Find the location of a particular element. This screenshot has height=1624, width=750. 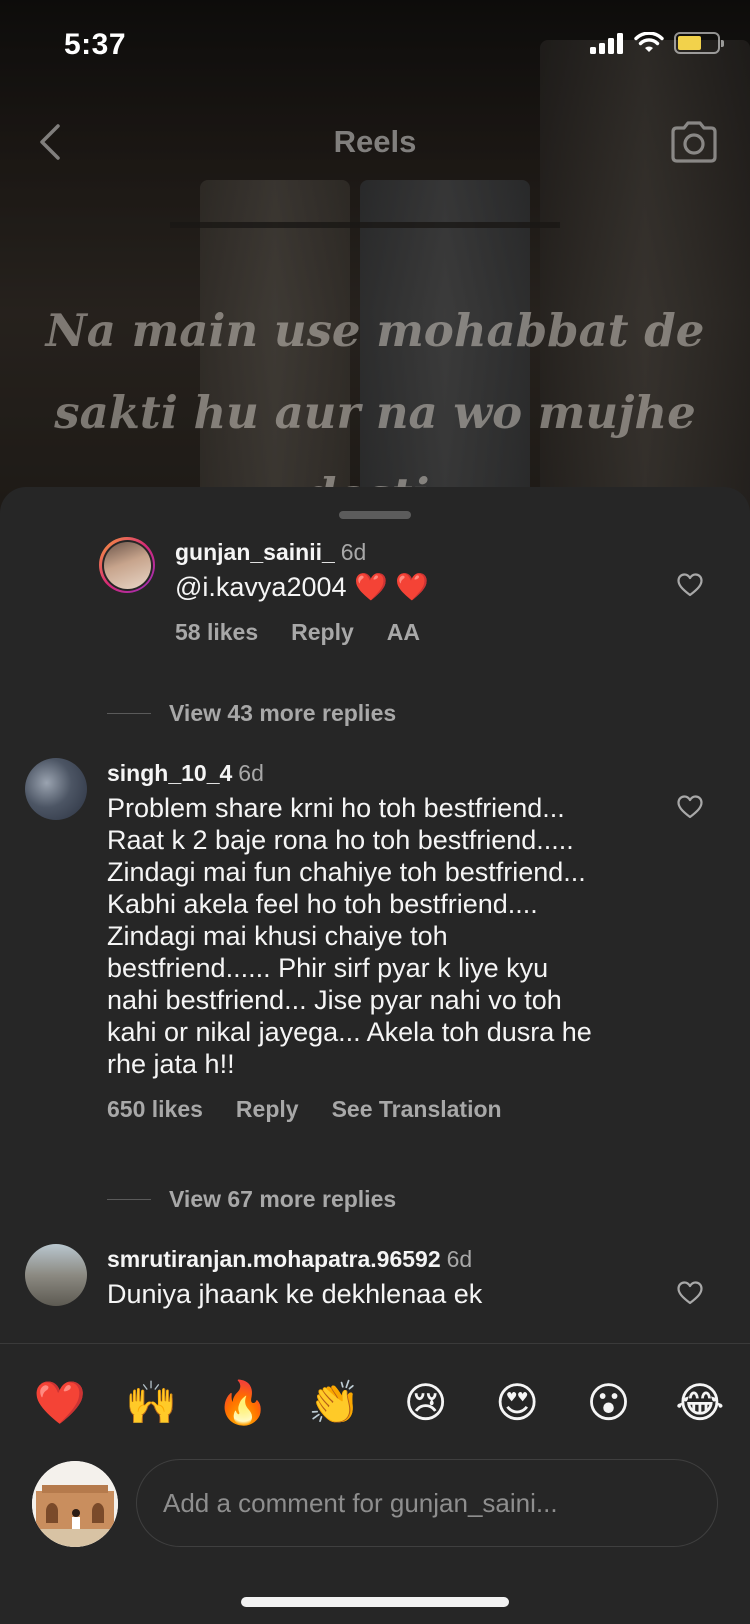

reaction-heart-eyes: 😍 is located at coordinates (517, 1403).